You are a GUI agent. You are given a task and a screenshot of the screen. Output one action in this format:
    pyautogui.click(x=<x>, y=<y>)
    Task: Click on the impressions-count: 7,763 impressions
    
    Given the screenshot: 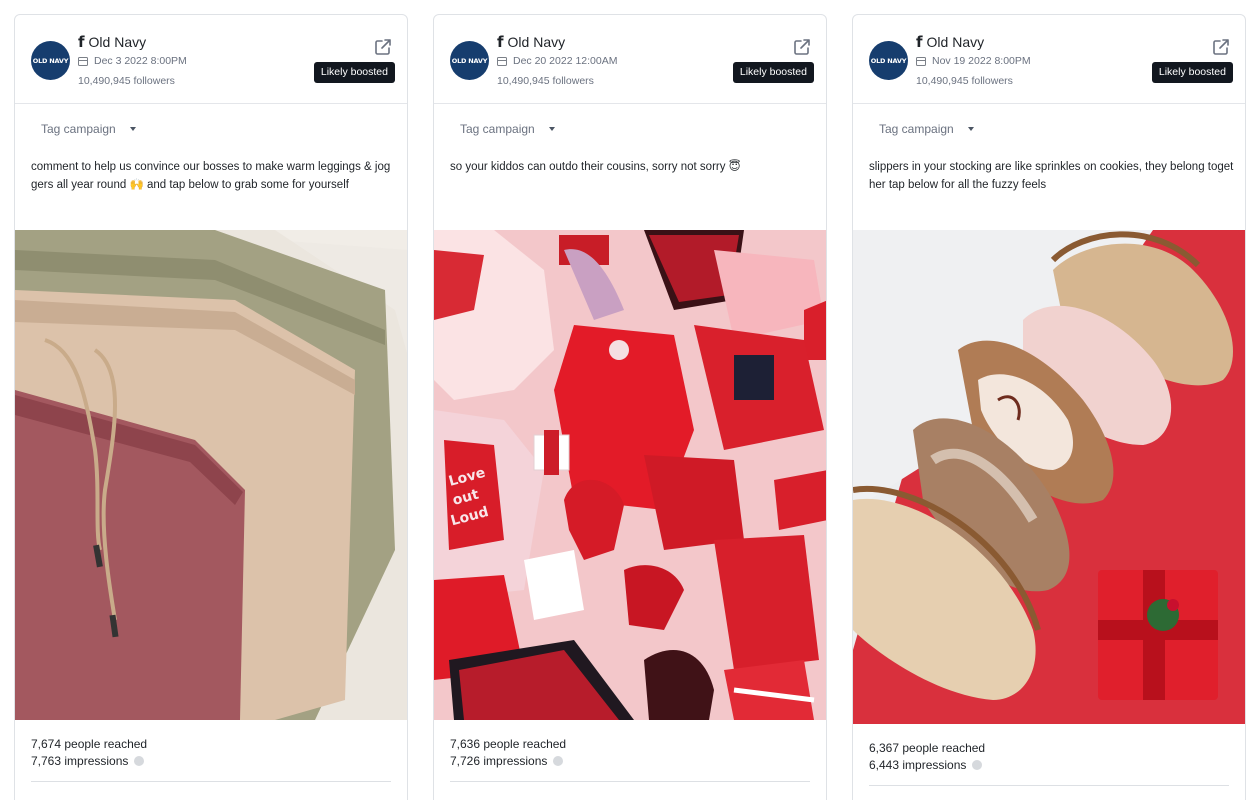 What is the action you would take?
    pyautogui.click(x=80, y=760)
    